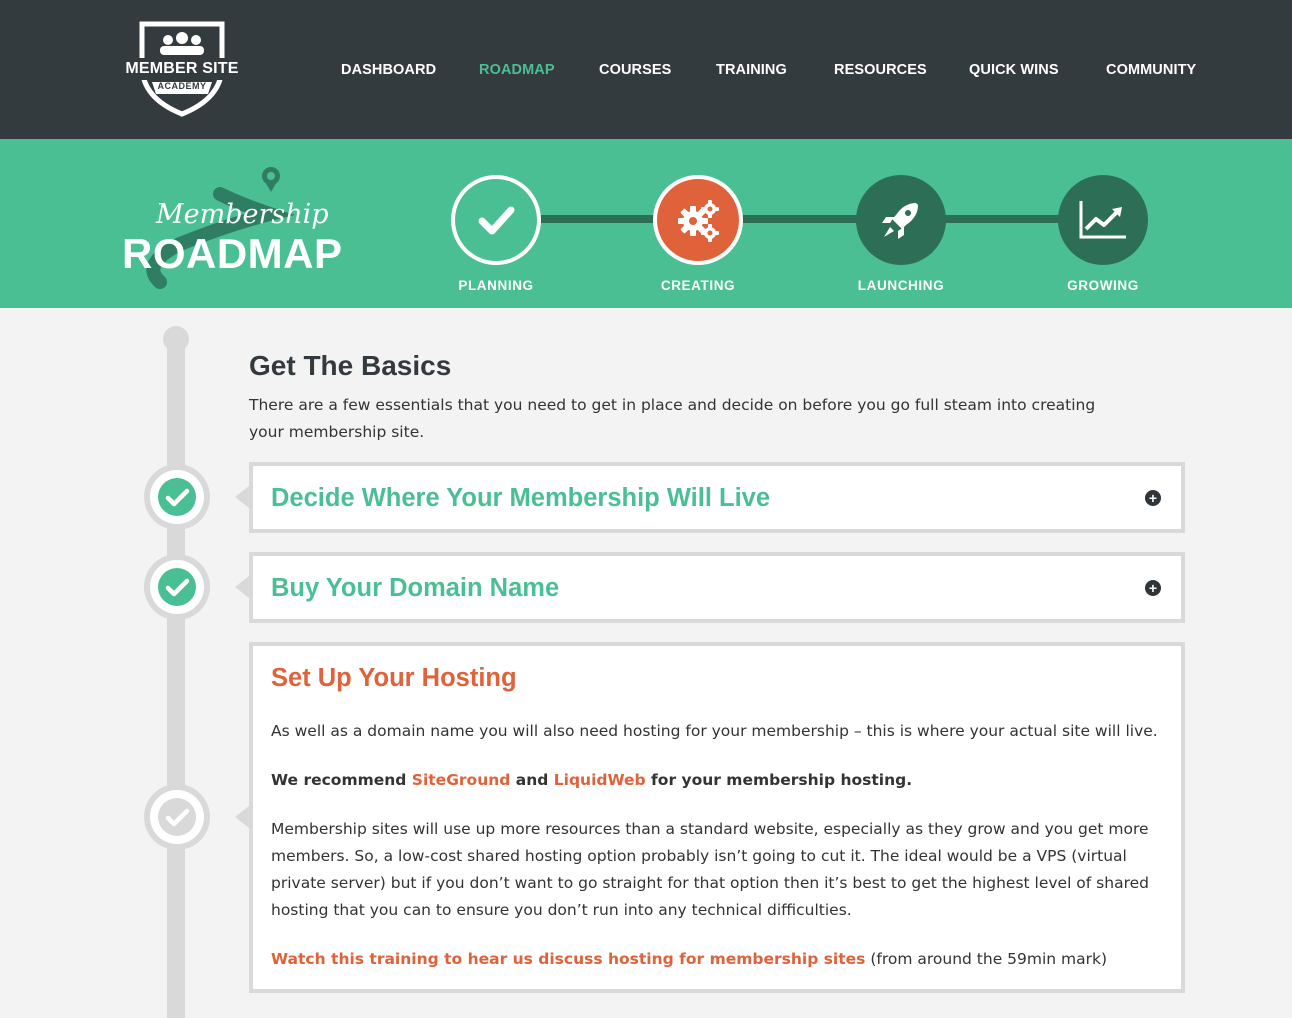  I want to click on roadmap-script-text: Membership, so click(242, 214).